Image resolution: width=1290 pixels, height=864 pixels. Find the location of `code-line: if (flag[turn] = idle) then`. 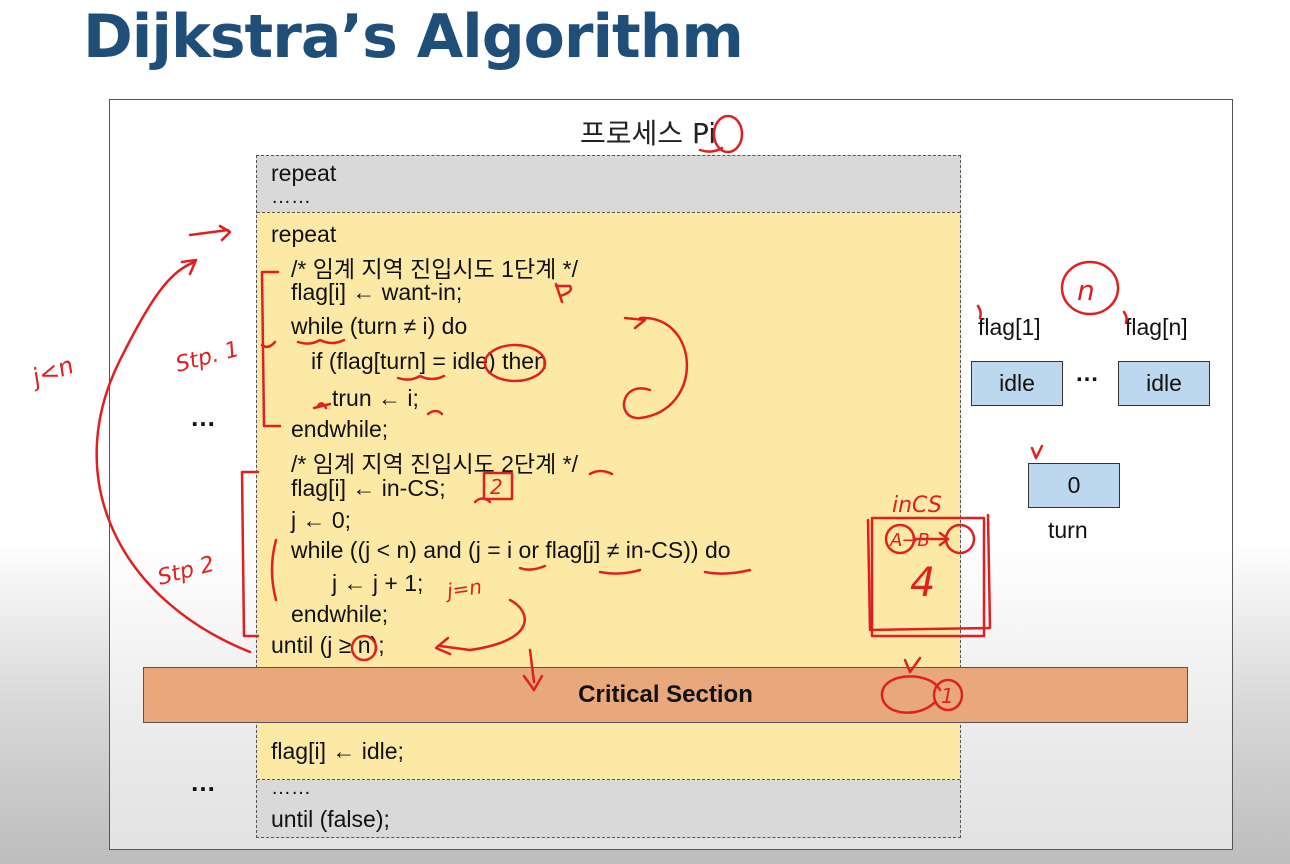

code-line: if (flag[turn] = idle) then is located at coordinates (429, 361).